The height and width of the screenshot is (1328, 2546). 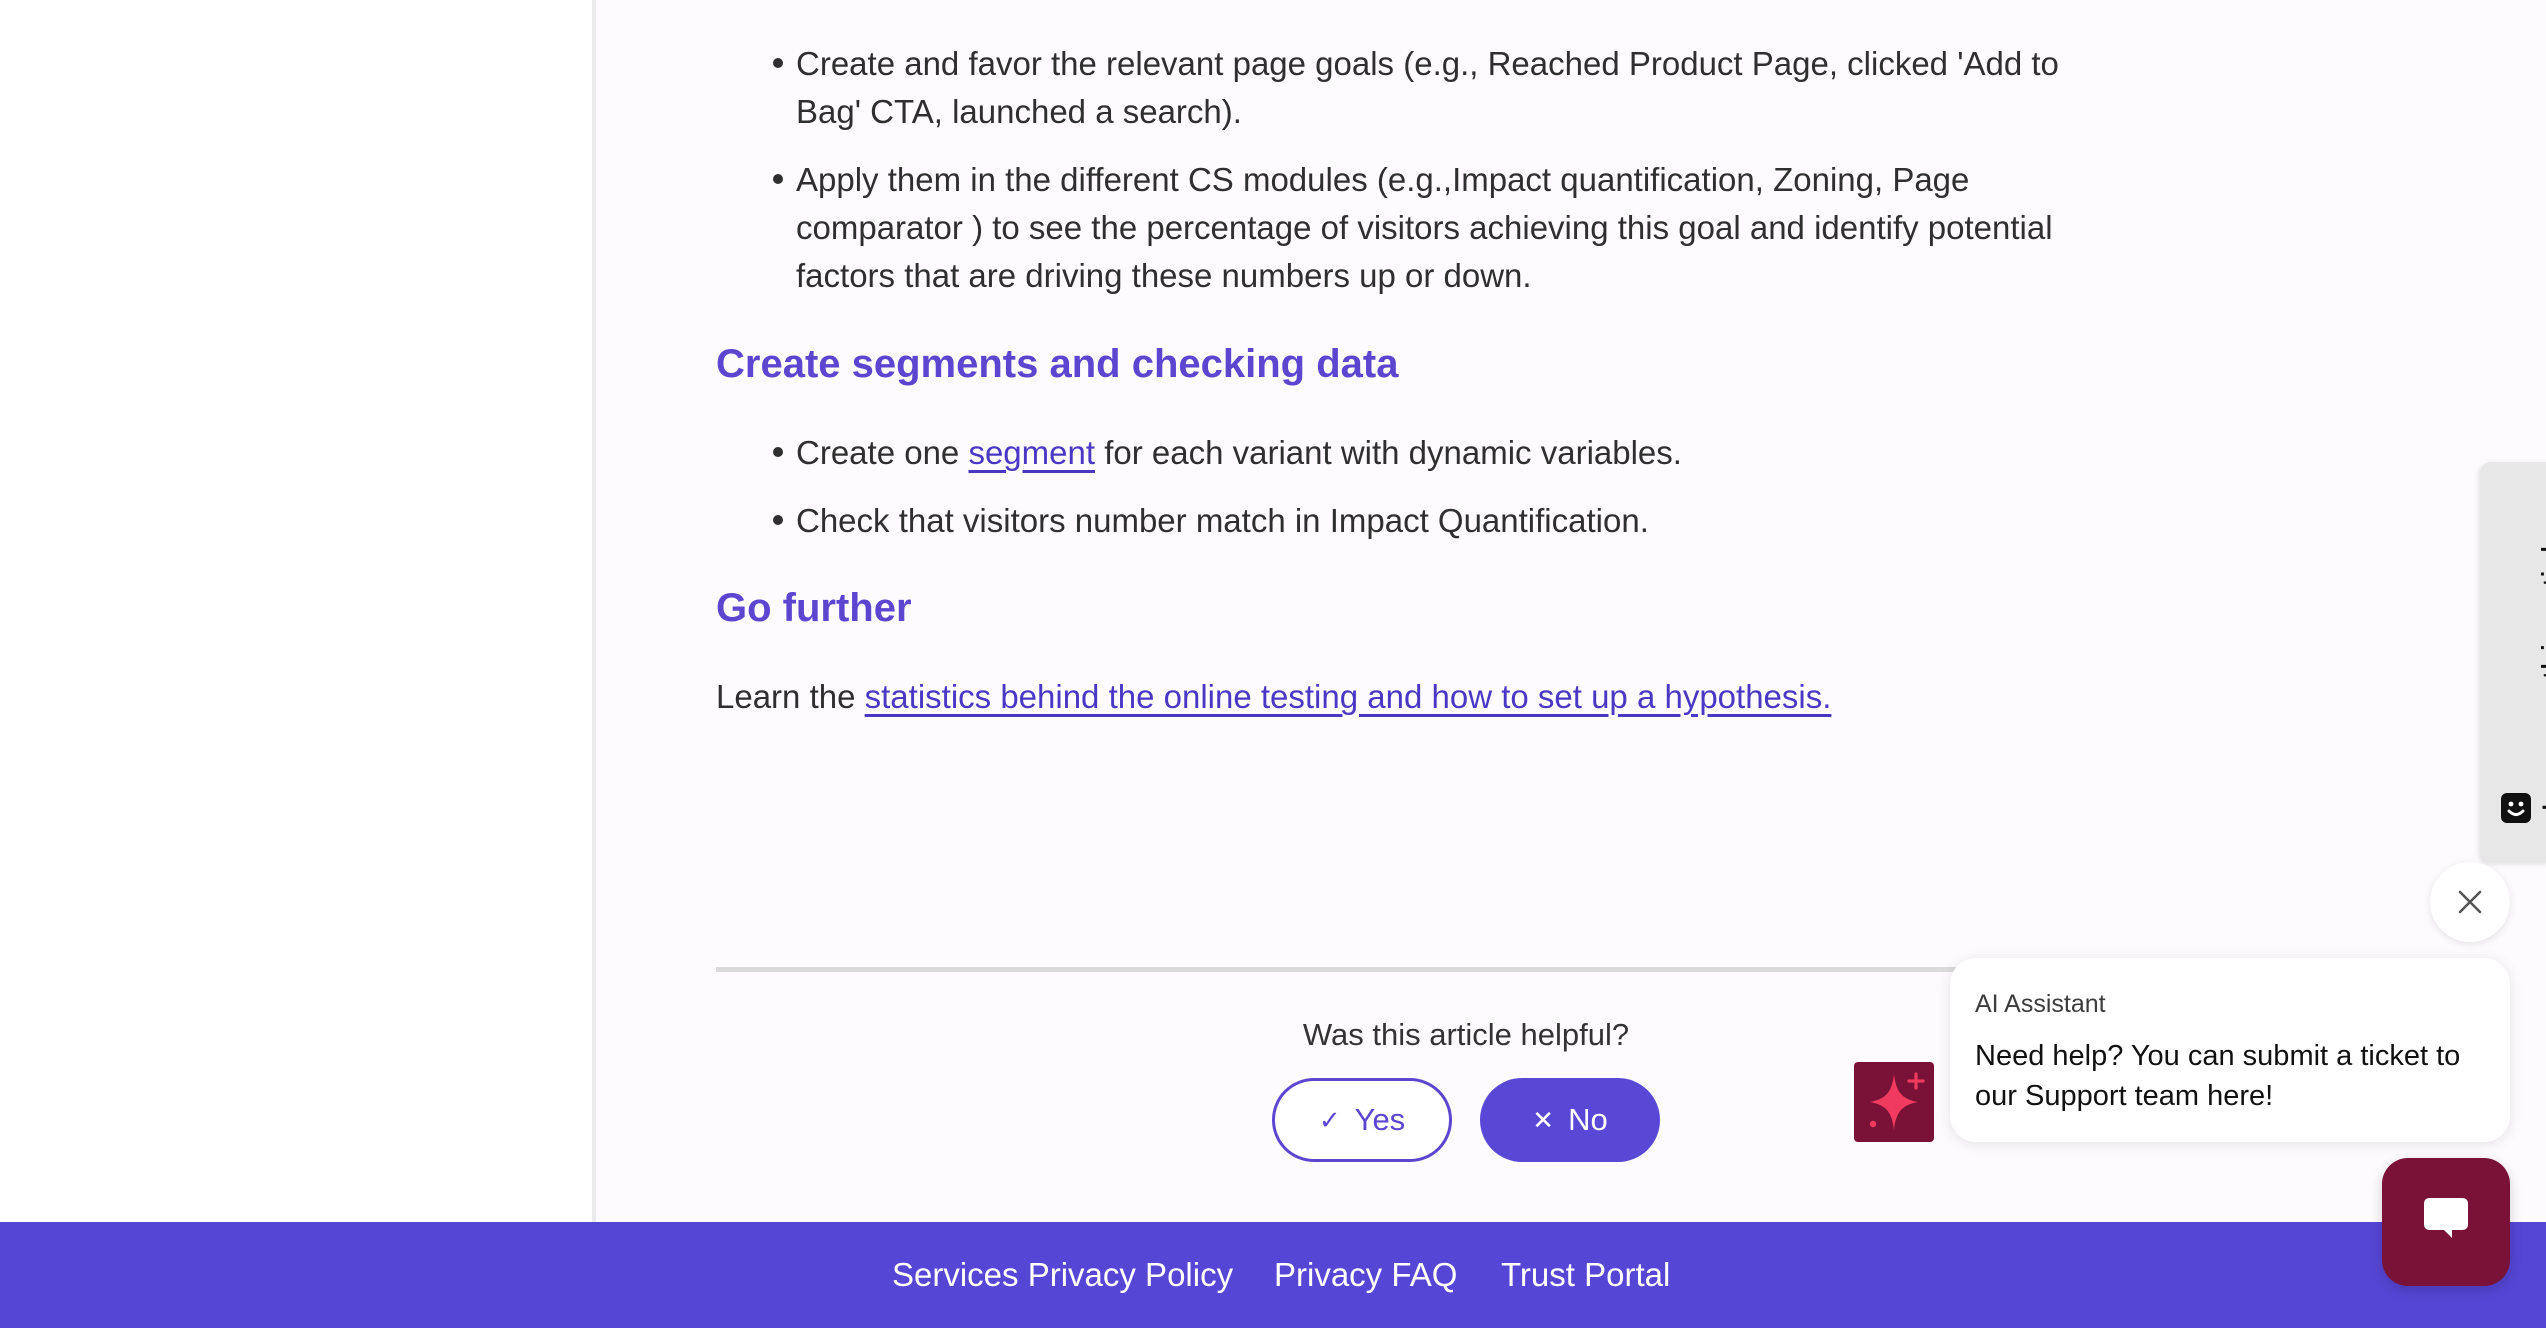 I want to click on list-item-text-prefix: Create one, so click(x=882, y=452).